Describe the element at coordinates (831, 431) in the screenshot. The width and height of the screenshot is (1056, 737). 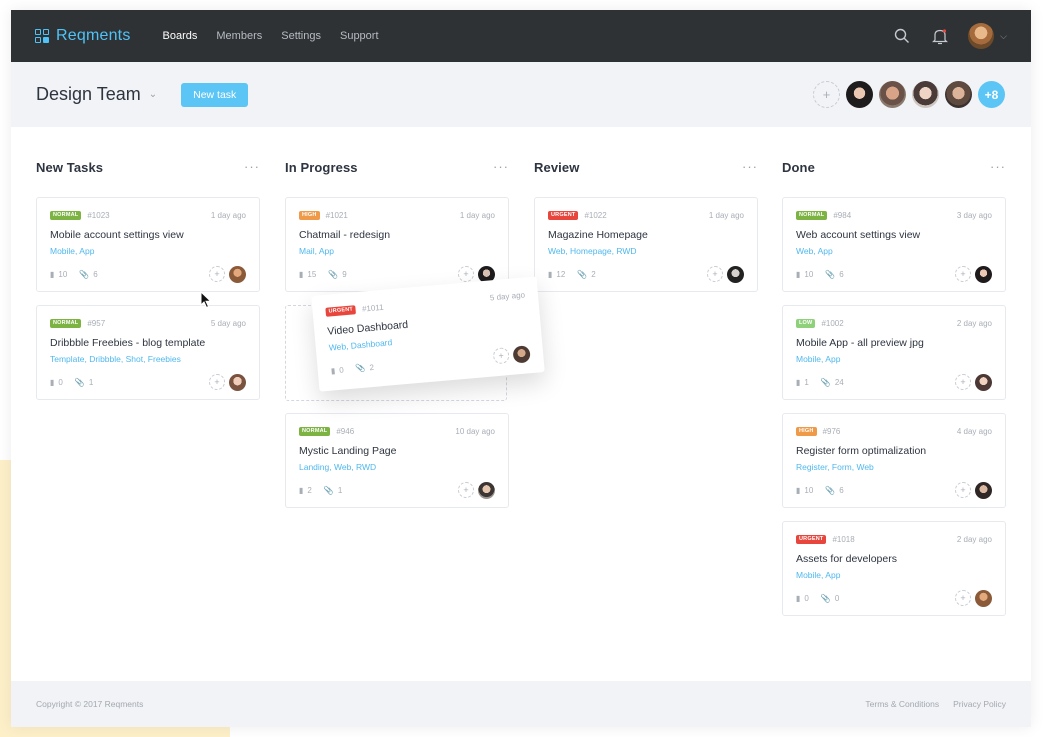
I see `task-id: #976` at that location.